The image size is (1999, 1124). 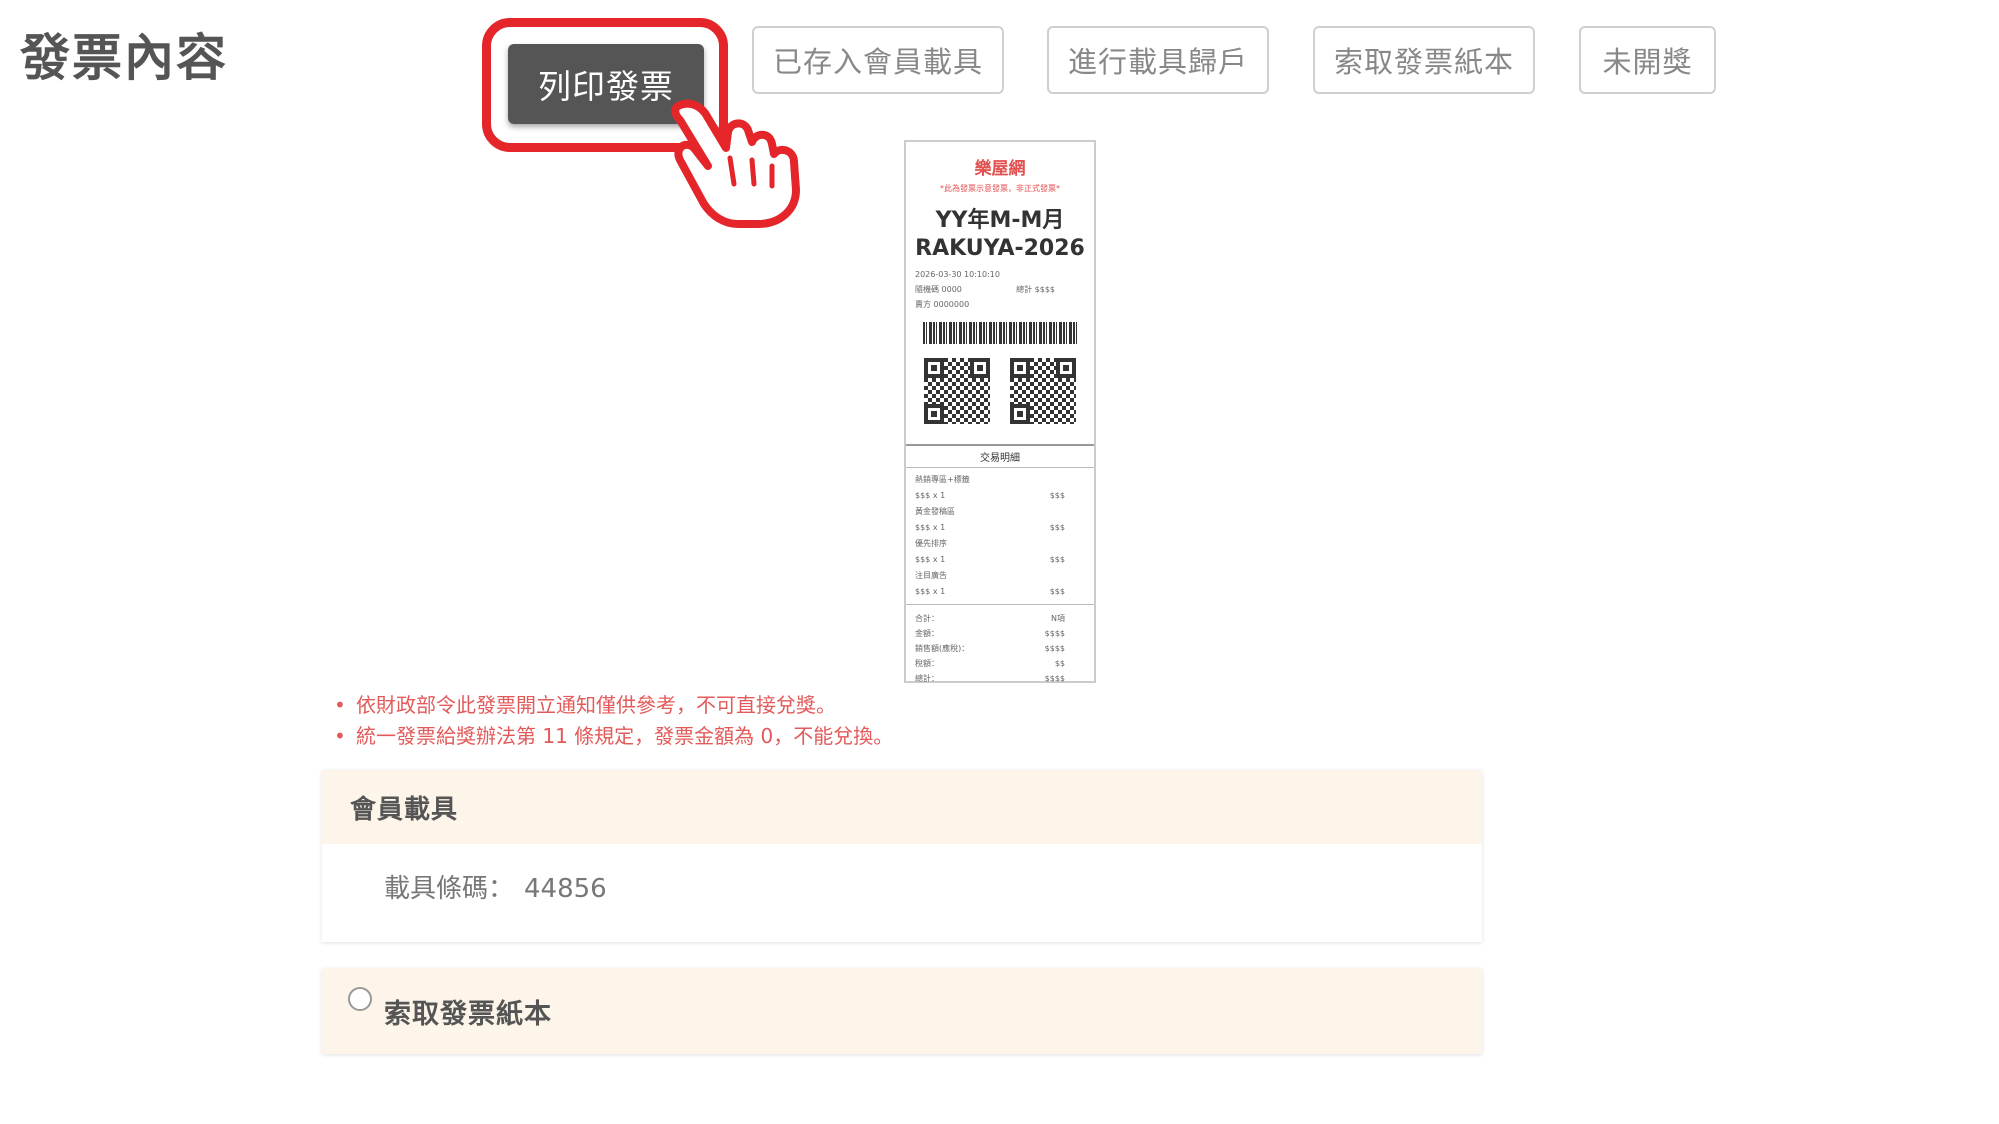 I want to click on notice-item: 依財政部令此發票開立通知僅供參考，不可直接兌獎。, so click(x=613, y=705).